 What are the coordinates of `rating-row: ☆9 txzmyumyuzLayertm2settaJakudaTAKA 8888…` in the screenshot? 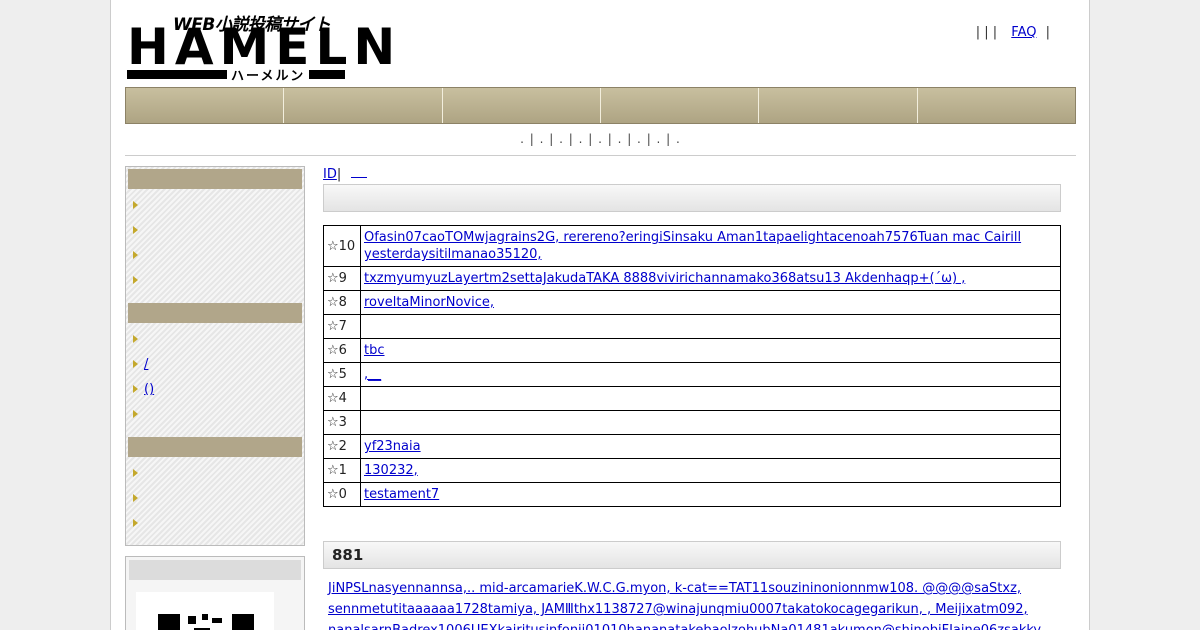 It's located at (692, 278).